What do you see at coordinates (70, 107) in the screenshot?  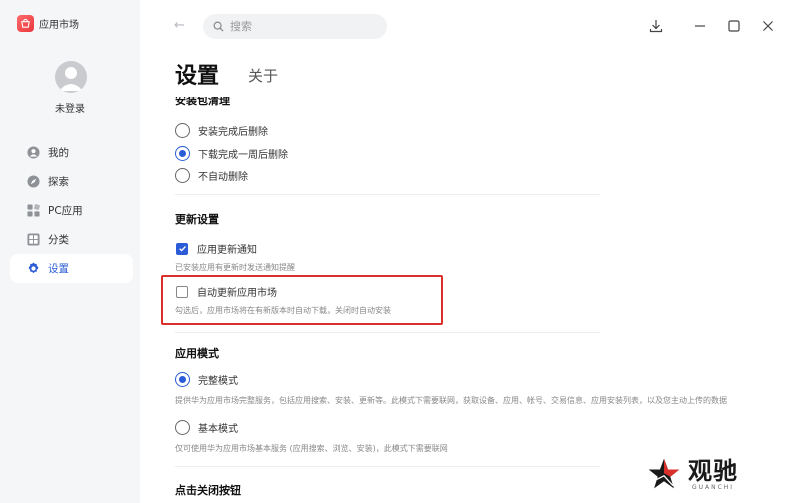 I see `login-status: 未登录` at bounding box center [70, 107].